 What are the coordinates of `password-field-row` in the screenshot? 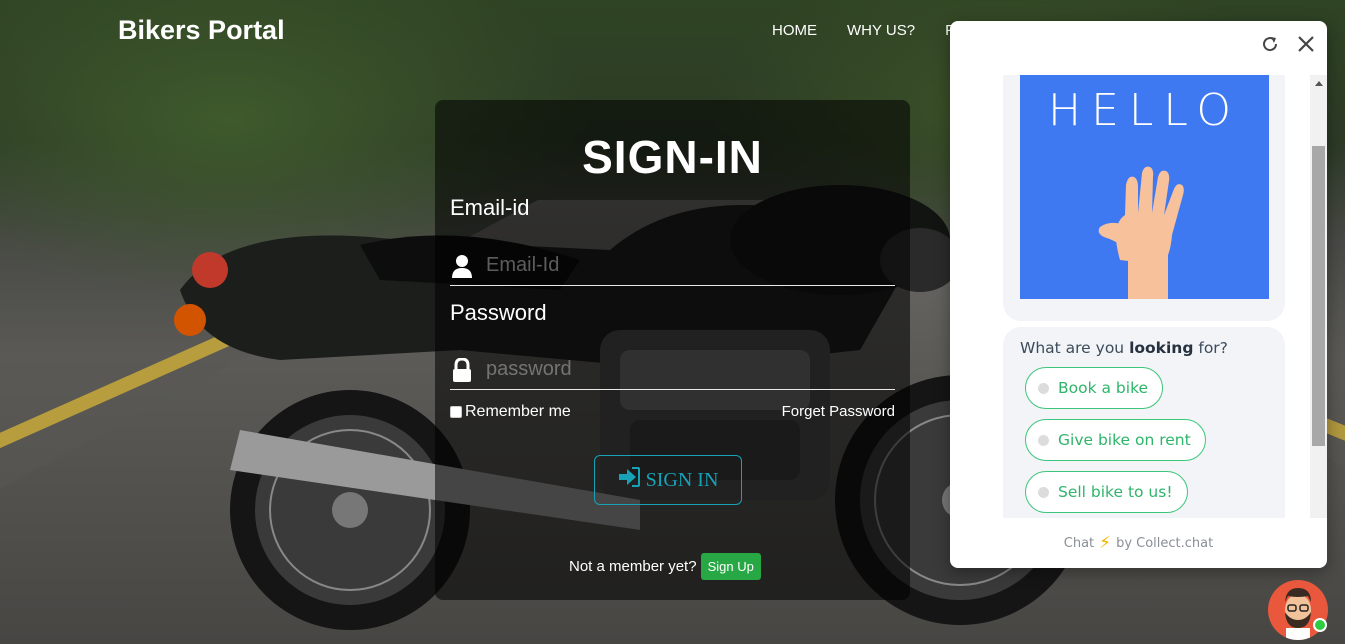 It's located at (672, 370).